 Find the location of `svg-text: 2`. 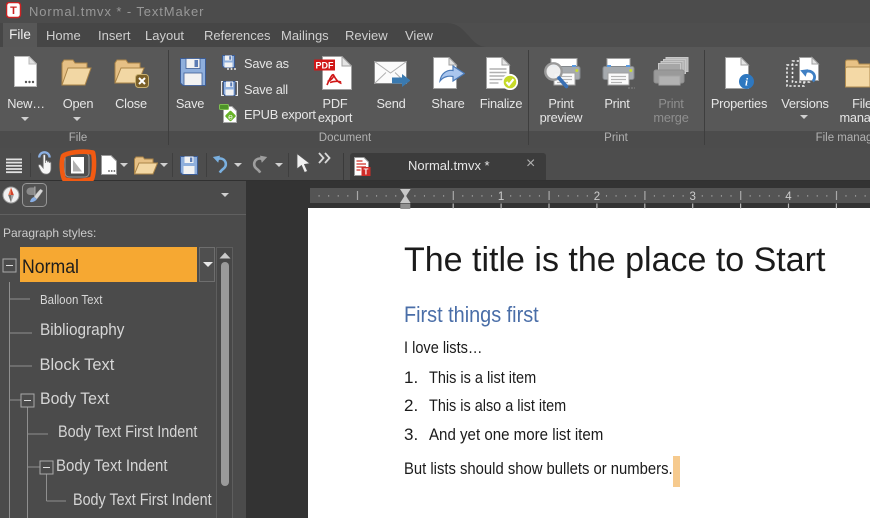

svg-text: 2 is located at coordinates (597, 197).